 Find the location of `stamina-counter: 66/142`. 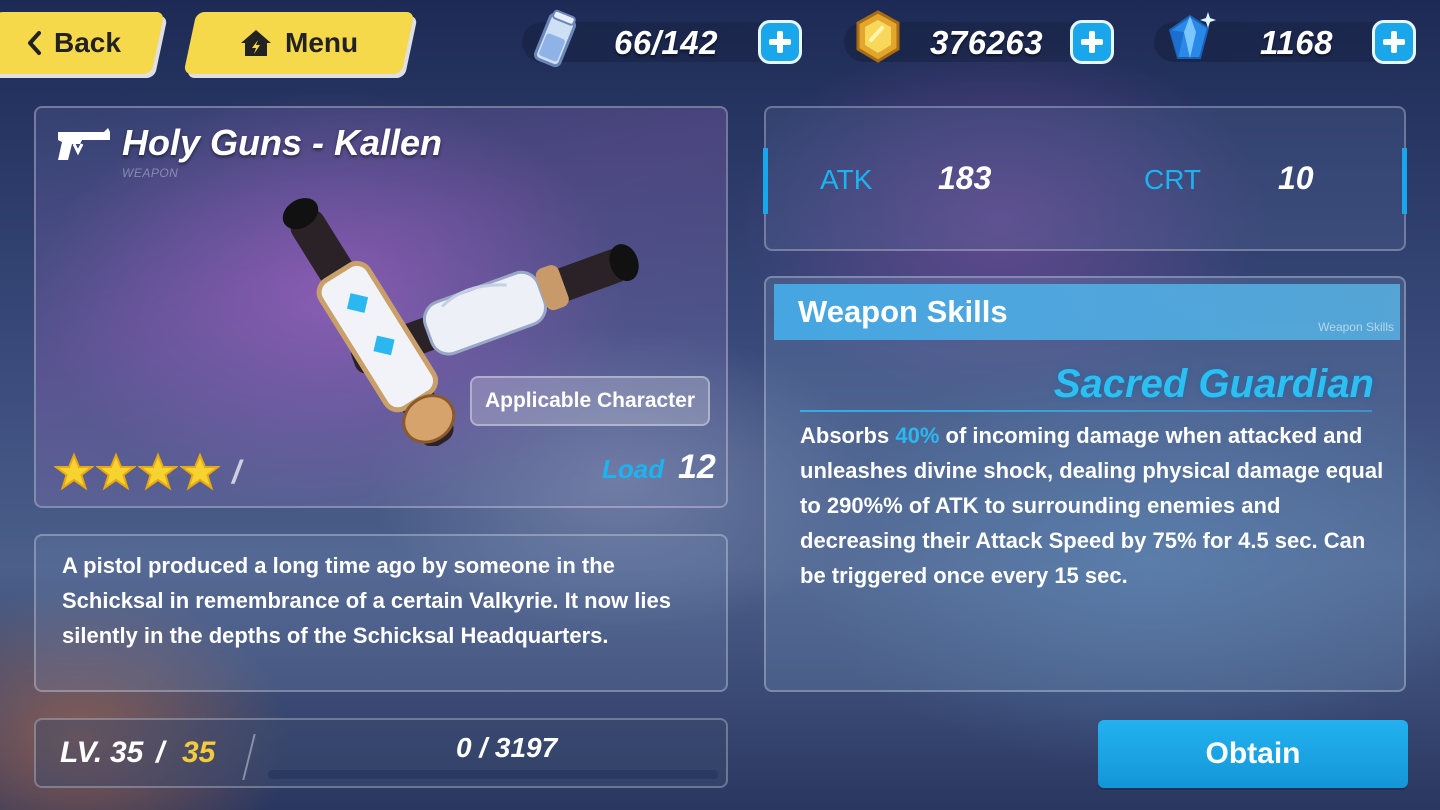

stamina-counter: 66/142 is located at coordinates (663, 38).